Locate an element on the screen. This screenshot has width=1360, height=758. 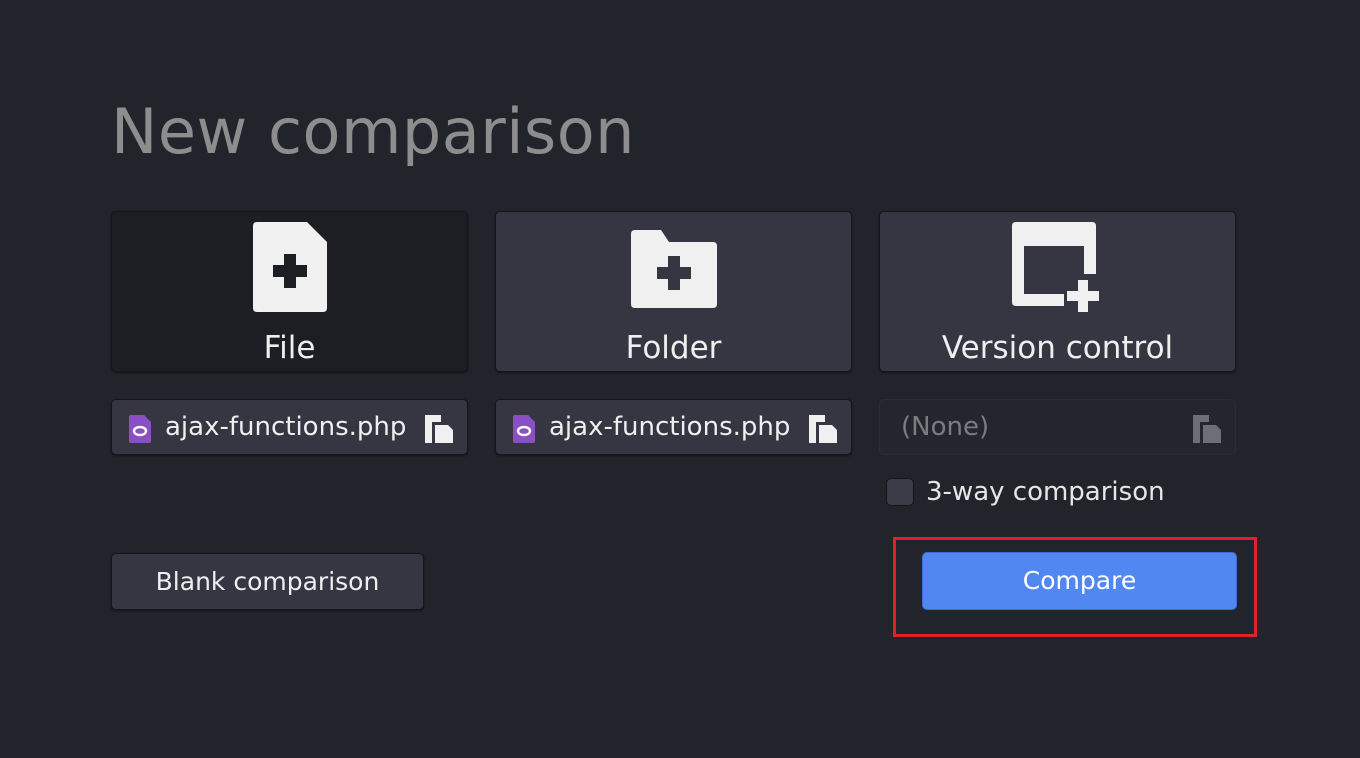
version-control-add-icon is located at coordinates (1057, 269).